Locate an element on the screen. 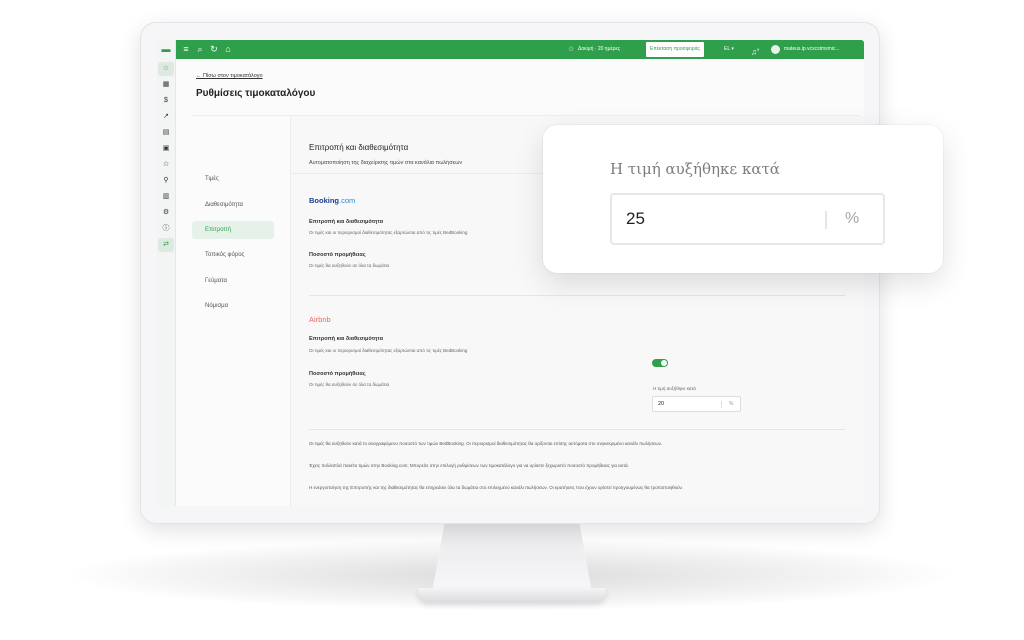 This screenshot has width=1024, height=640. star-outline-icon: ☆ is located at coordinates (166, 165).